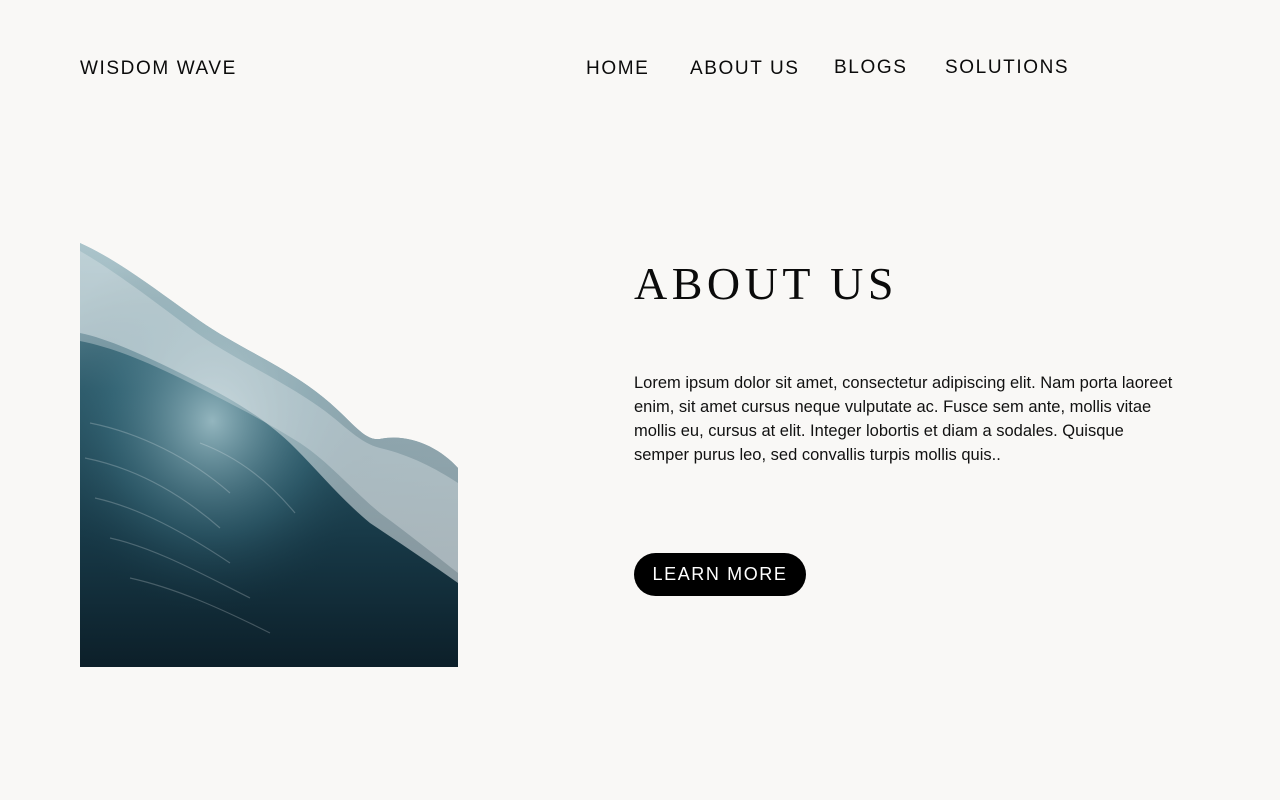 This screenshot has height=800, width=1280. Describe the element at coordinates (720, 574) in the screenshot. I see `learn-more-button: LEARN MORE` at that location.